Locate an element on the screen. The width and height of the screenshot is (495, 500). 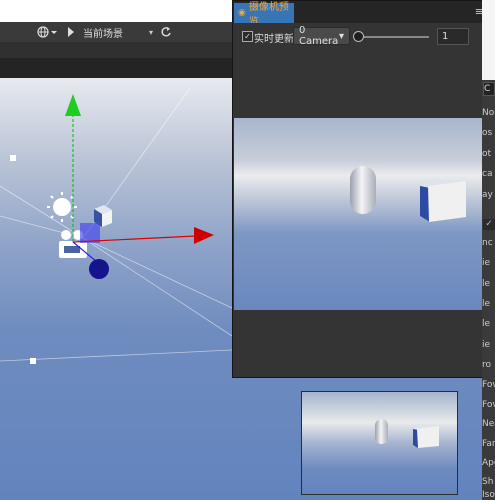
realtime-label: 实时更新 is located at coordinates (274, 39).